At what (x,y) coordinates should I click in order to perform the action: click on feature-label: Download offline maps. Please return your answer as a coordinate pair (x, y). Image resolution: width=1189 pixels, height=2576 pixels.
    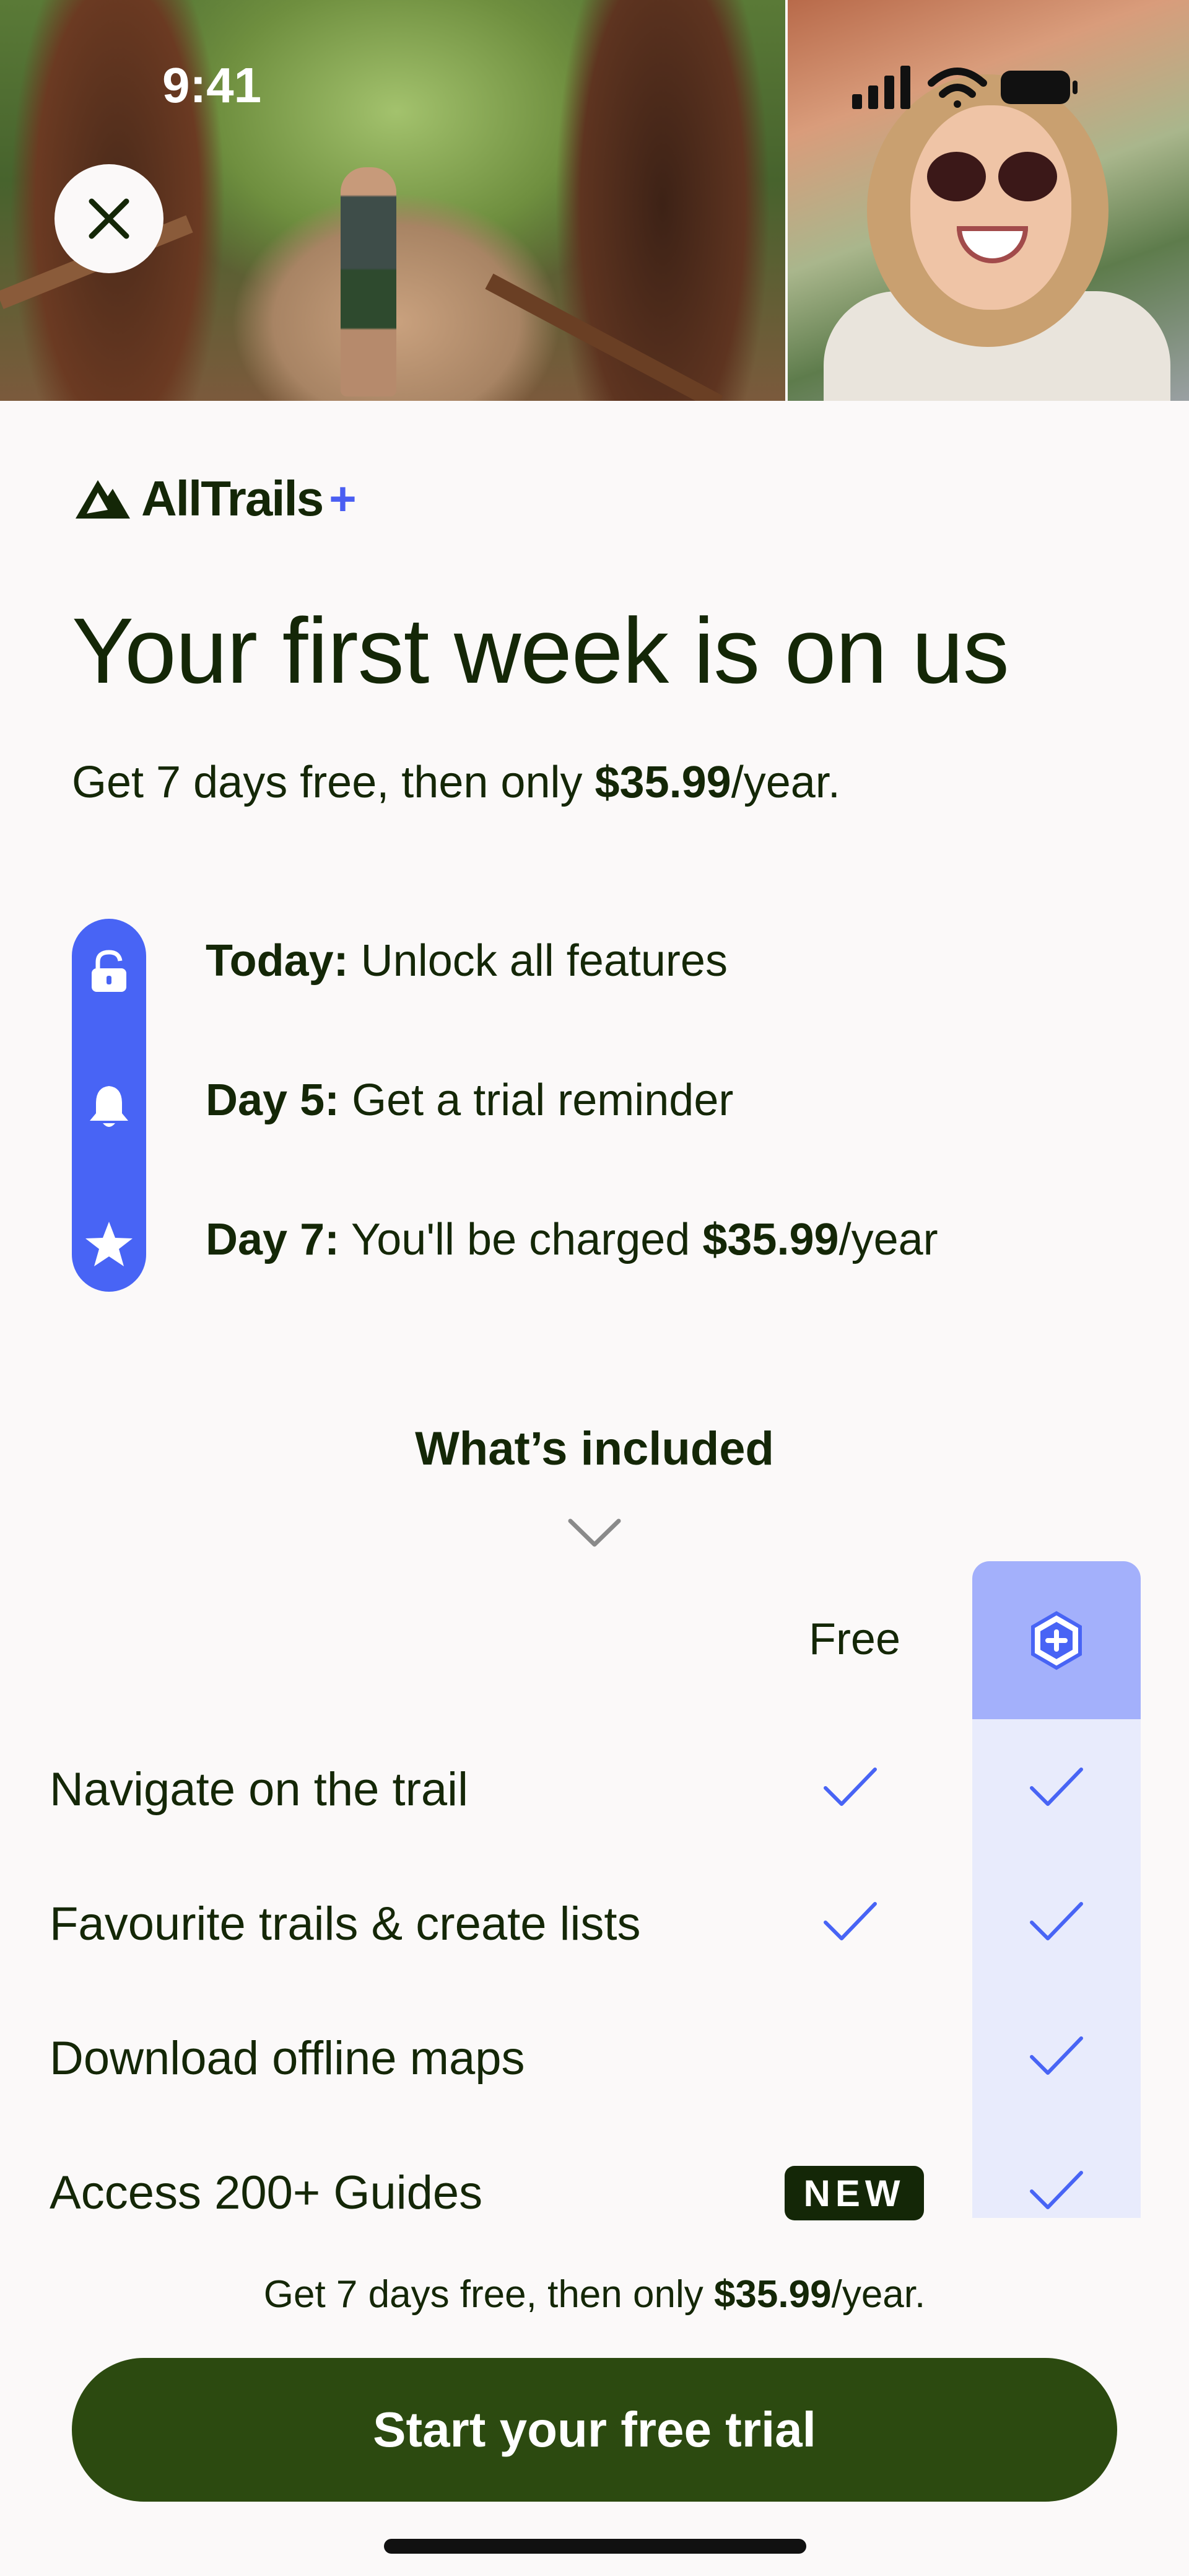
    Looking at the image, I should click on (287, 2058).